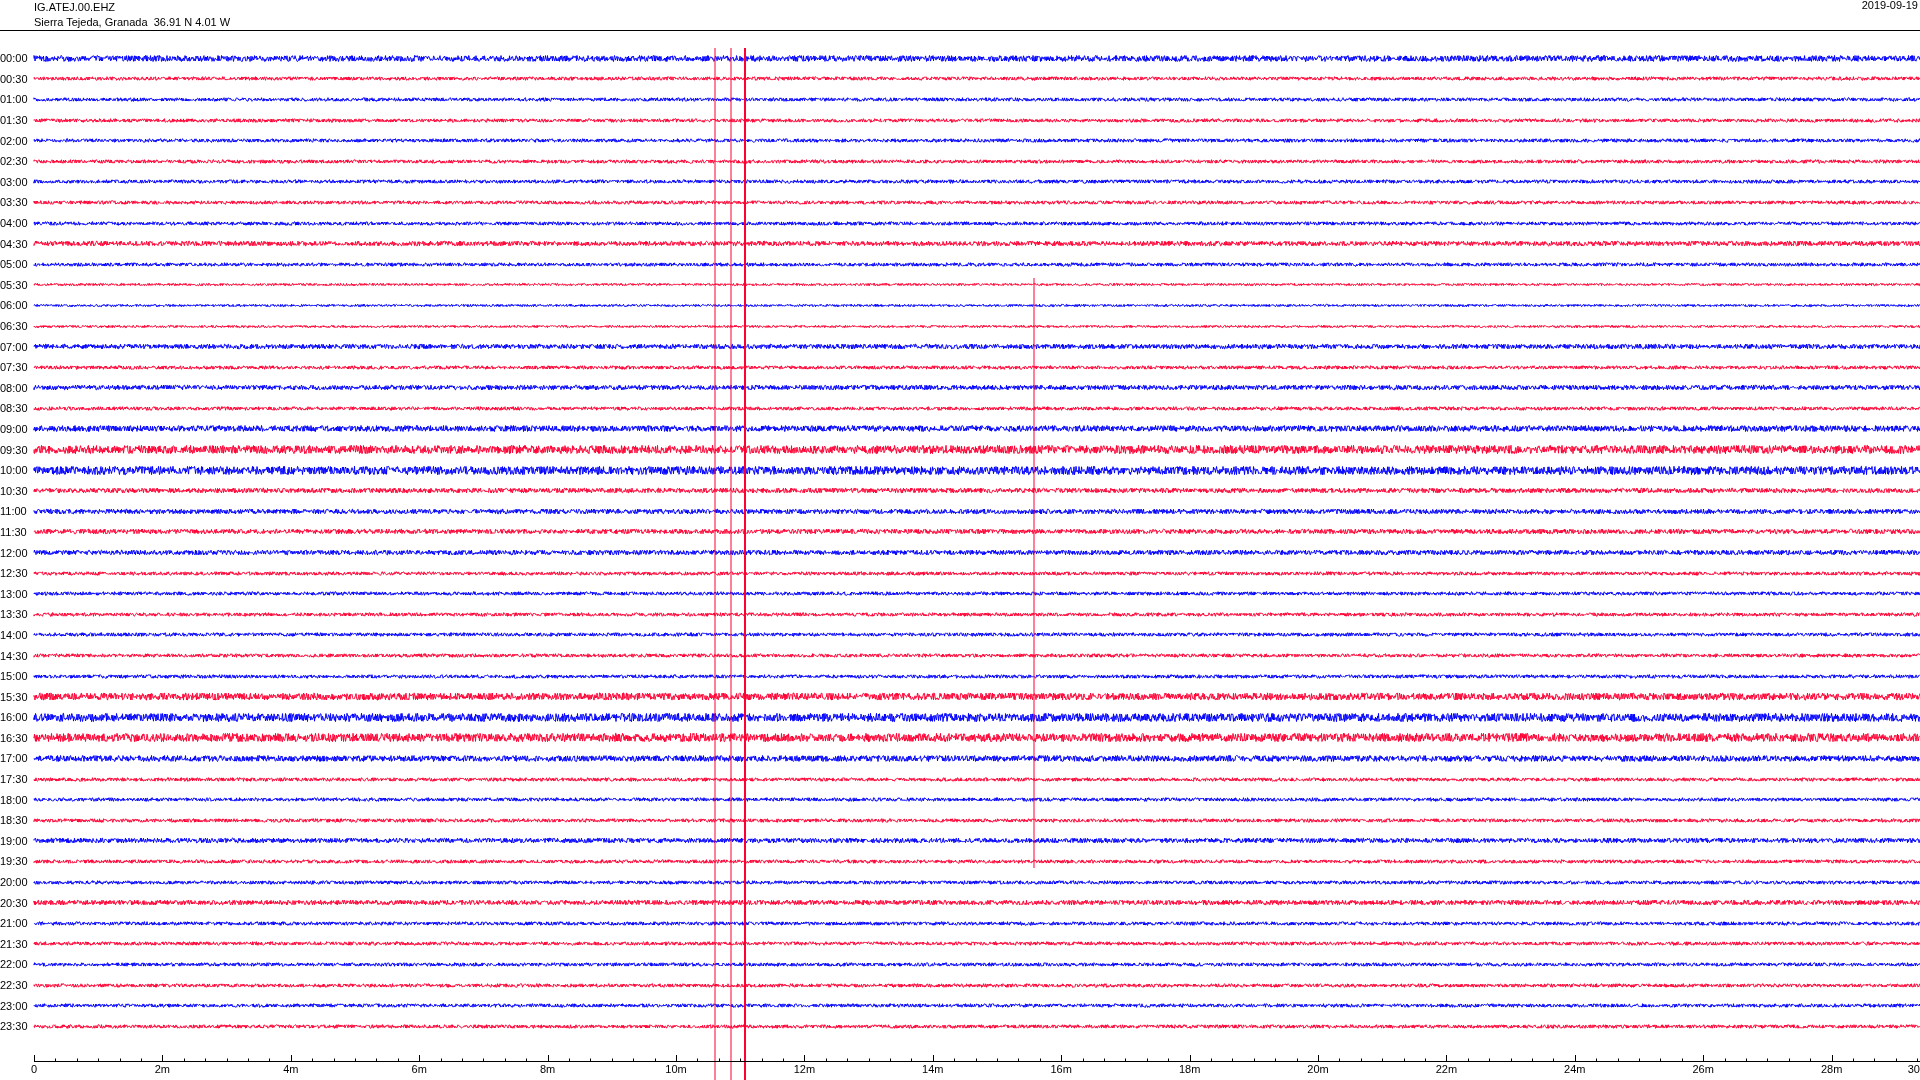  What do you see at coordinates (14, 985) in the screenshot?
I see `hour-label: 22:30` at bounding box center [14, 985].